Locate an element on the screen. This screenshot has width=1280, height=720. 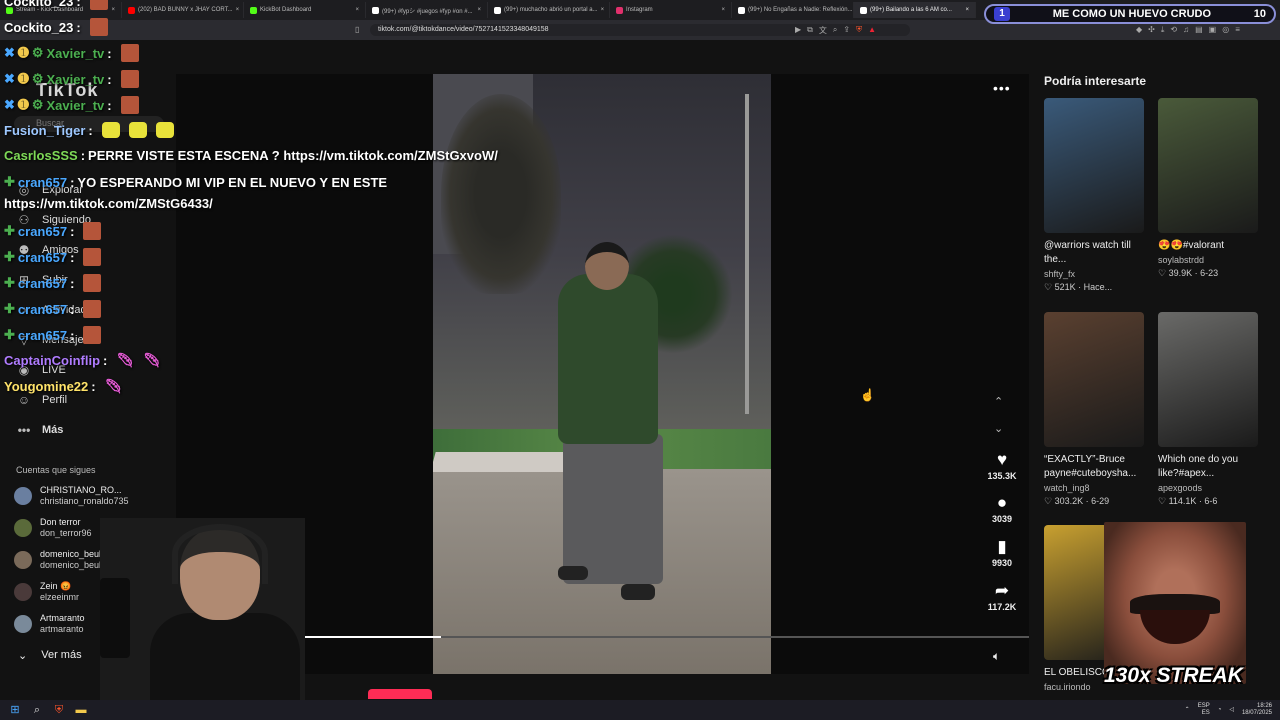
microphone is located at coordinates (115, 618).